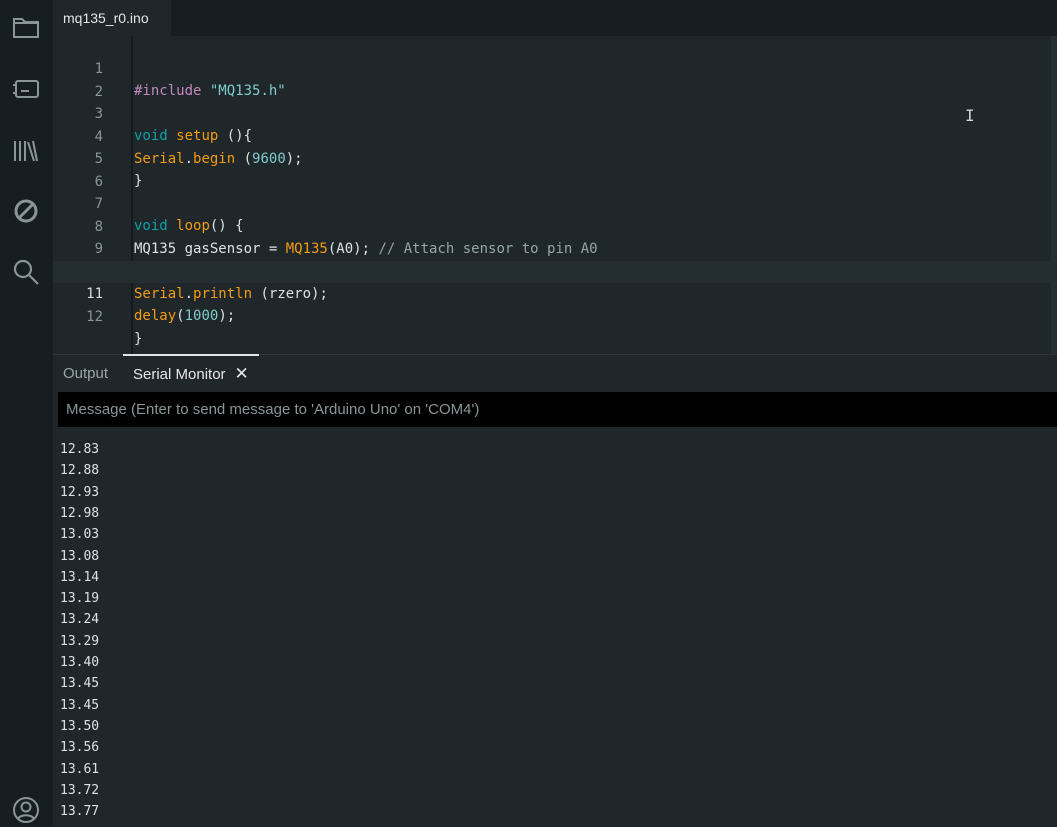  I want to click on profile-icon, so click(26, 810).